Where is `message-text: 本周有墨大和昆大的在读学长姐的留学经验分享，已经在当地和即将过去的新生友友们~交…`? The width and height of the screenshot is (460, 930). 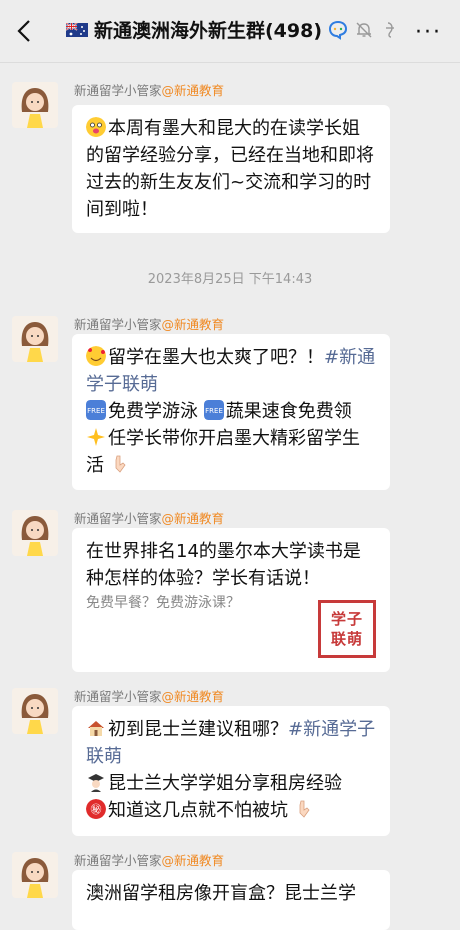
message-text: 本周有墨大和昆大的在读学长姐的留学经验分享，已经在当地和即将过去的新生友友们~交… is located at coordinates (230, 169).